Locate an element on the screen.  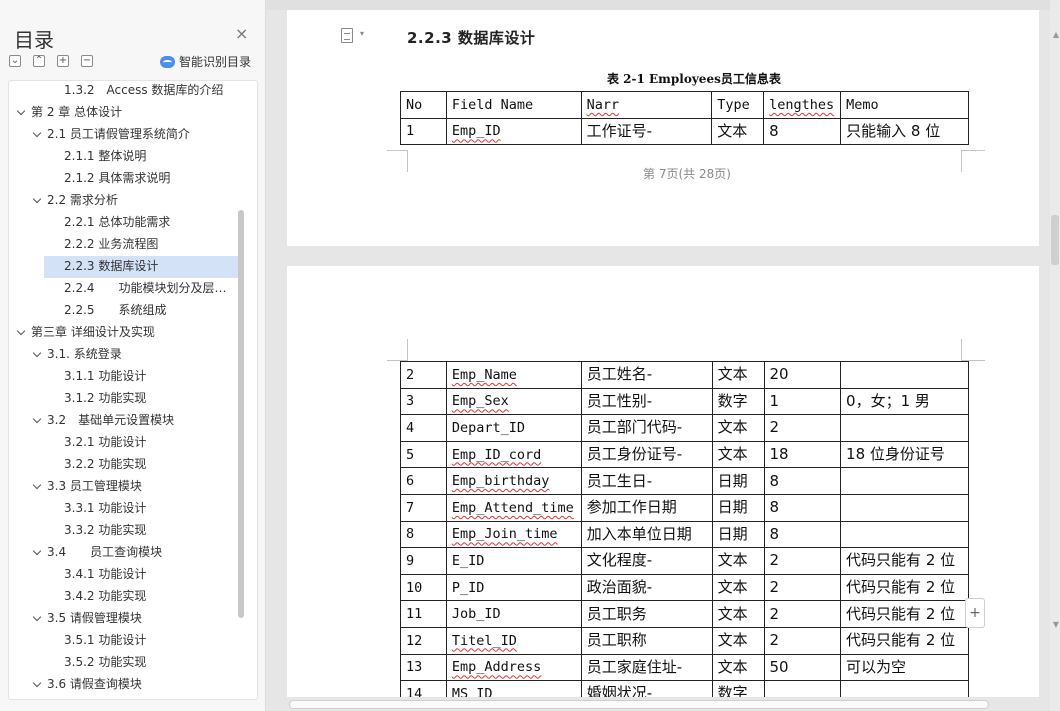
table-cell: Emp_Name is located at coordinates (484, 374).